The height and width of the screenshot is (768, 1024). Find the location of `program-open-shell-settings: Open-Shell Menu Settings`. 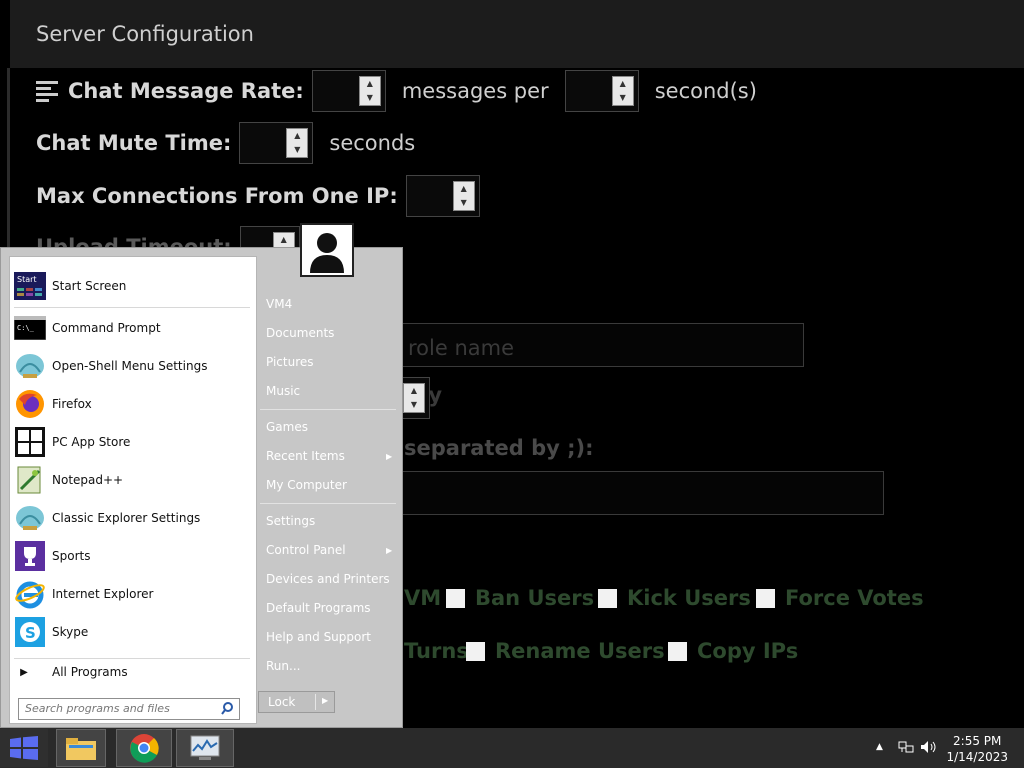

program-open-shell-settings: Open-Shell Menu Settings is located at coordinates (110, 366).